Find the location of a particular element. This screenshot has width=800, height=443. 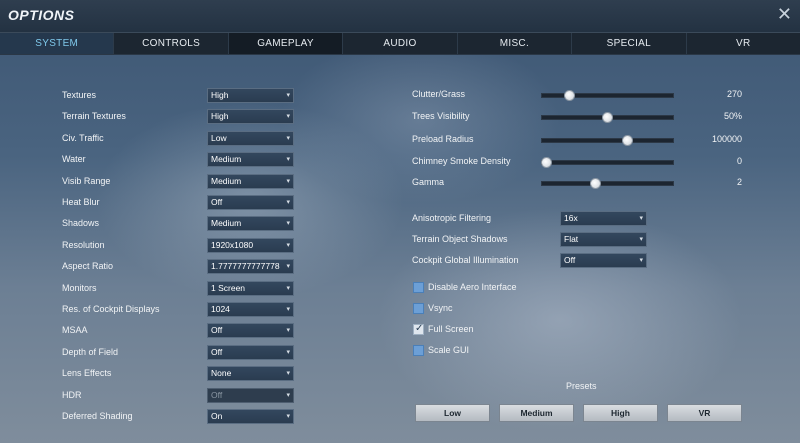

disable-aero-interface-label: Disable Aero Interface is located at coordinates (472, 287).